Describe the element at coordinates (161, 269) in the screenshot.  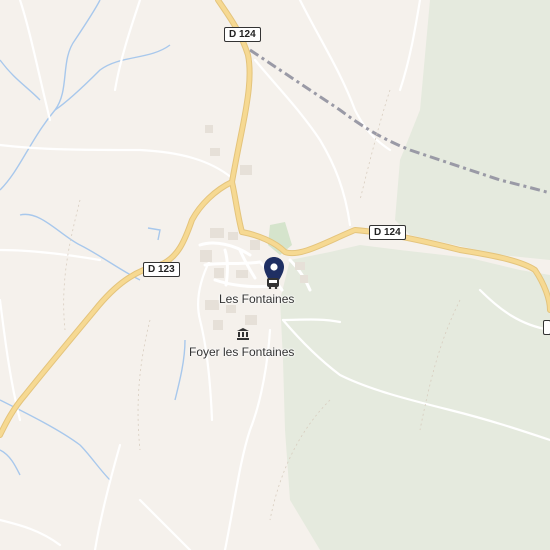
I see `road-shield-d123: D 123` at that location.